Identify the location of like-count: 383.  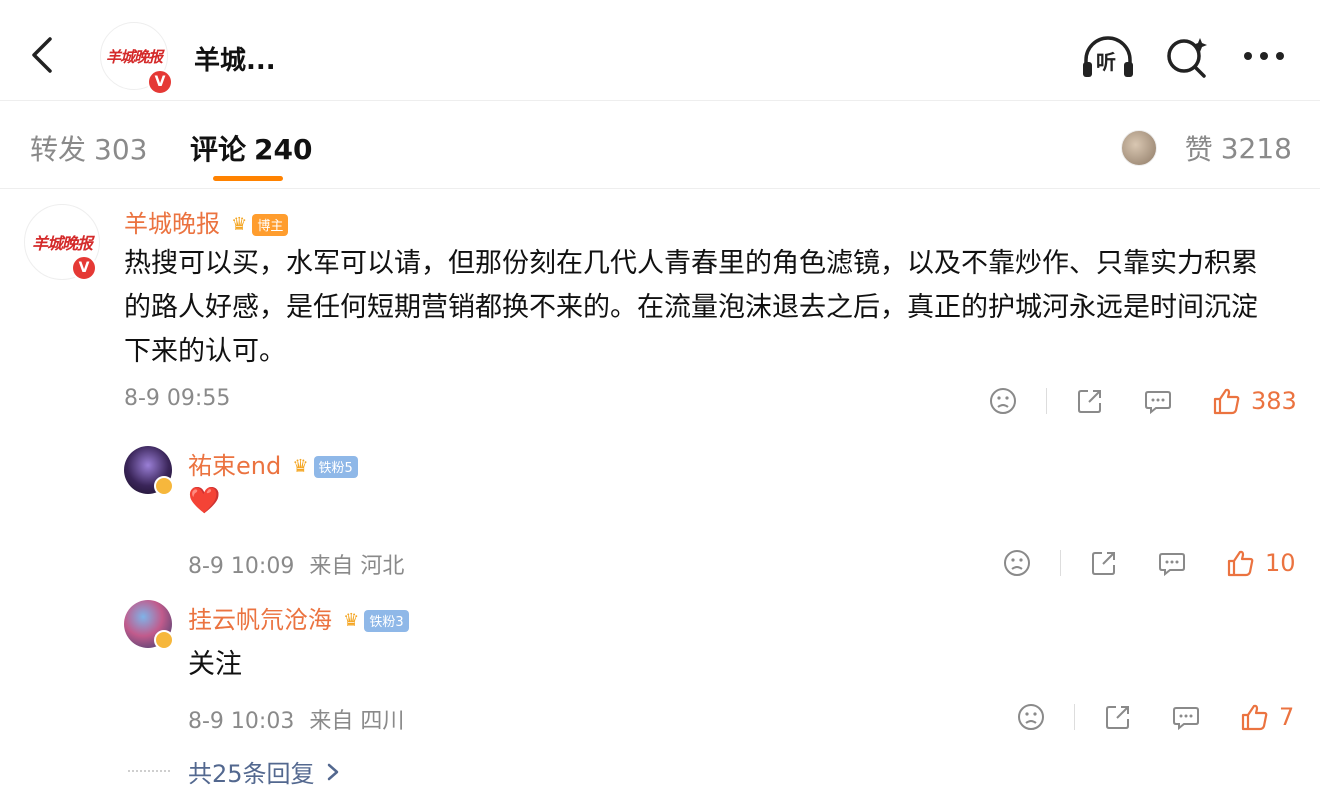
(1274, 401).